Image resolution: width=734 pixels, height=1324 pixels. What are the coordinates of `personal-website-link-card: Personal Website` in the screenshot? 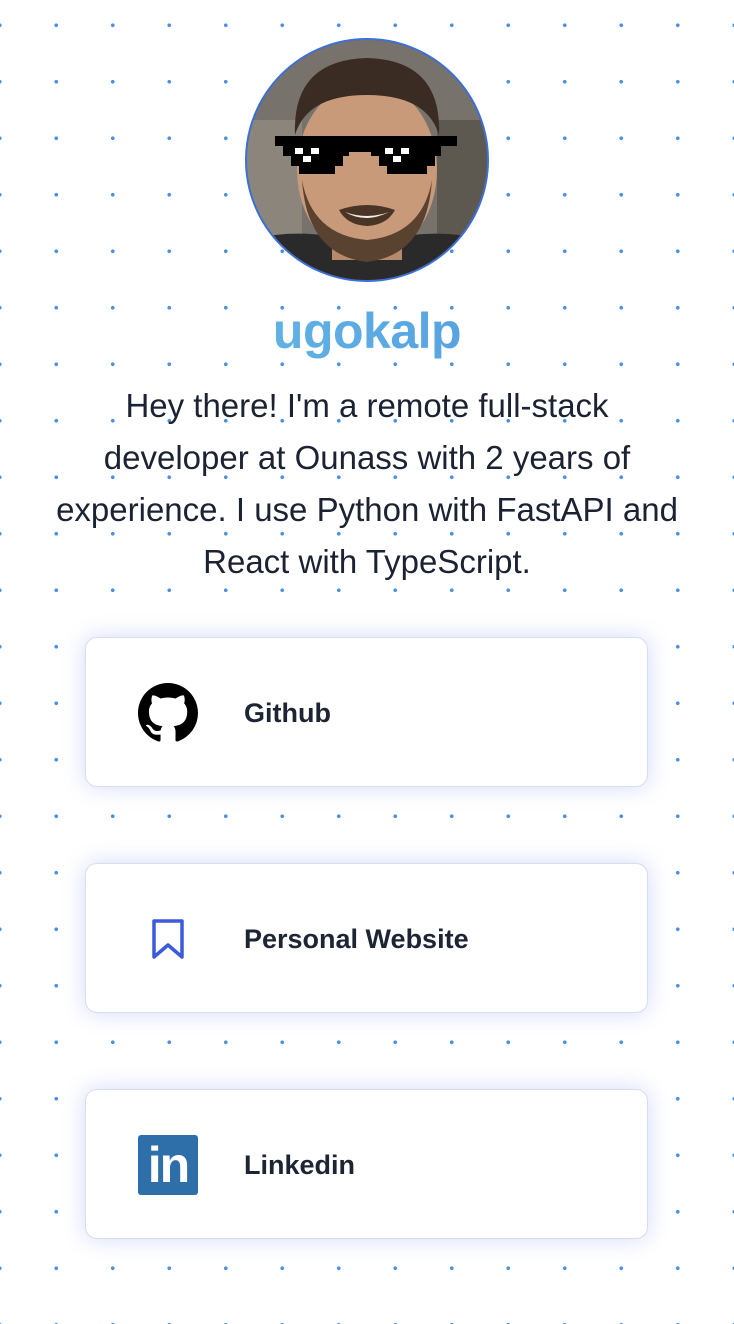 It's located at (366, 938).